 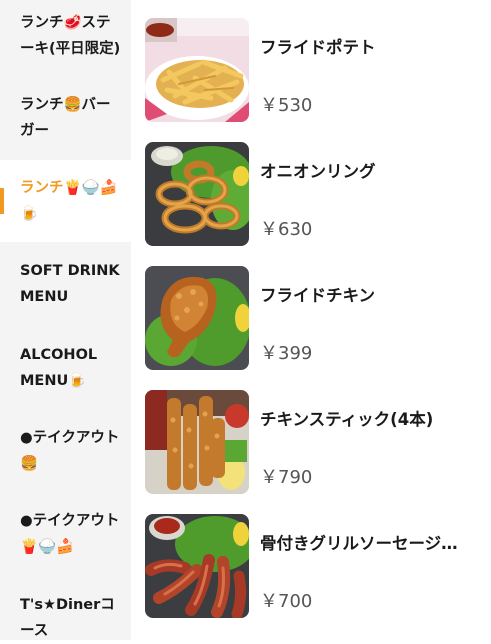 I want to click on fried-chicken-image, so click(x=197, y=318).